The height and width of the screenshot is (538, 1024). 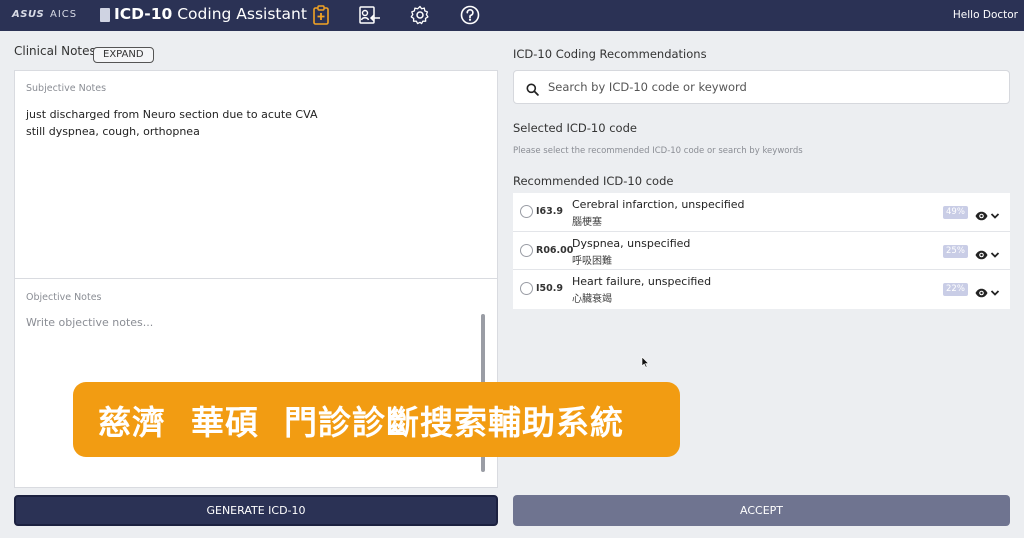 What do you see at coordinates (549, 288) in the screenshot?
I see `icd-code: I50.9` at bounding box center [549, 288].